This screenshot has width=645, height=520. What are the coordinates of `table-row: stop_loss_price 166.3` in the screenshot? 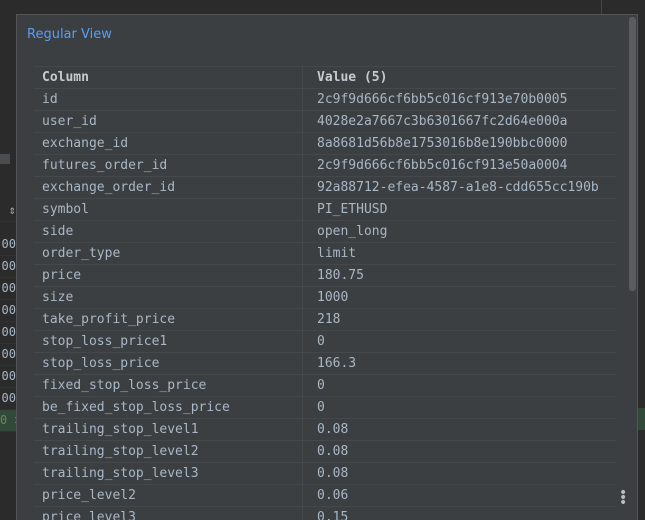 It's located at (325, 363).